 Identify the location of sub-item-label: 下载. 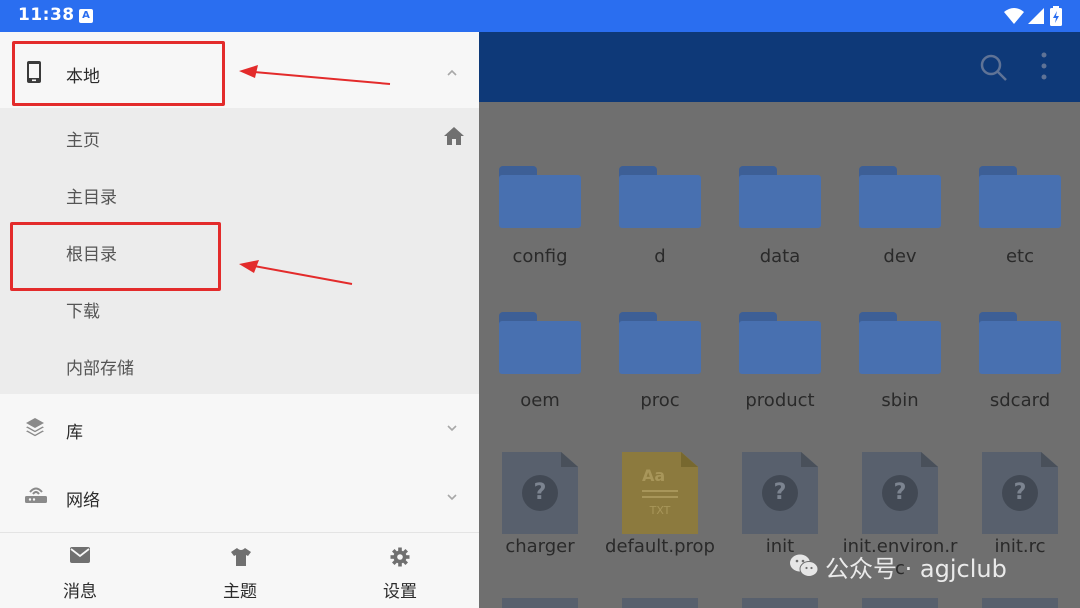
(83, 312).